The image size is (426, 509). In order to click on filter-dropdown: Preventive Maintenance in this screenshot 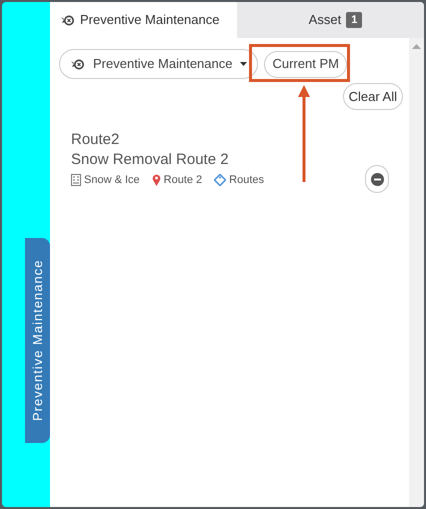, I will do `click(158, 64)`.